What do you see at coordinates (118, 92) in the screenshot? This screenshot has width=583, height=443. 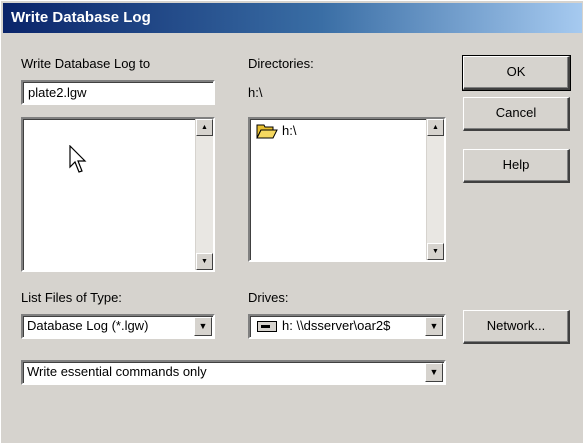 I see `filename-input: plate2.lgw` at bounding box center [118, 92].